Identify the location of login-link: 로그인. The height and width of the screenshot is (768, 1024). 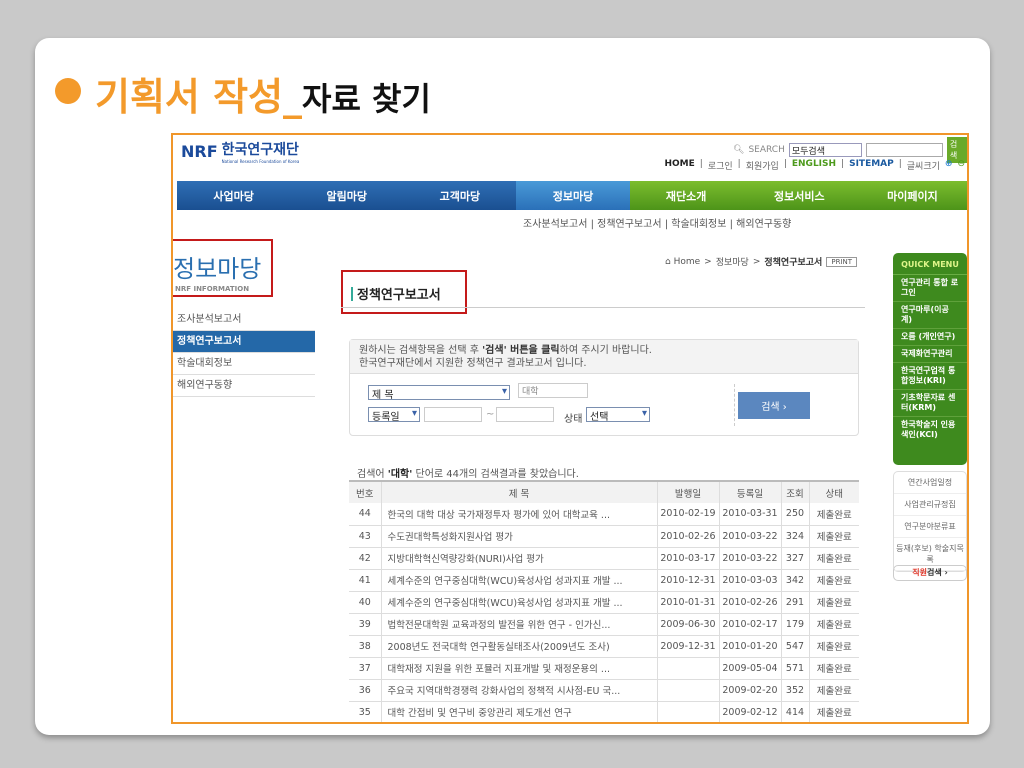
(720, 165).